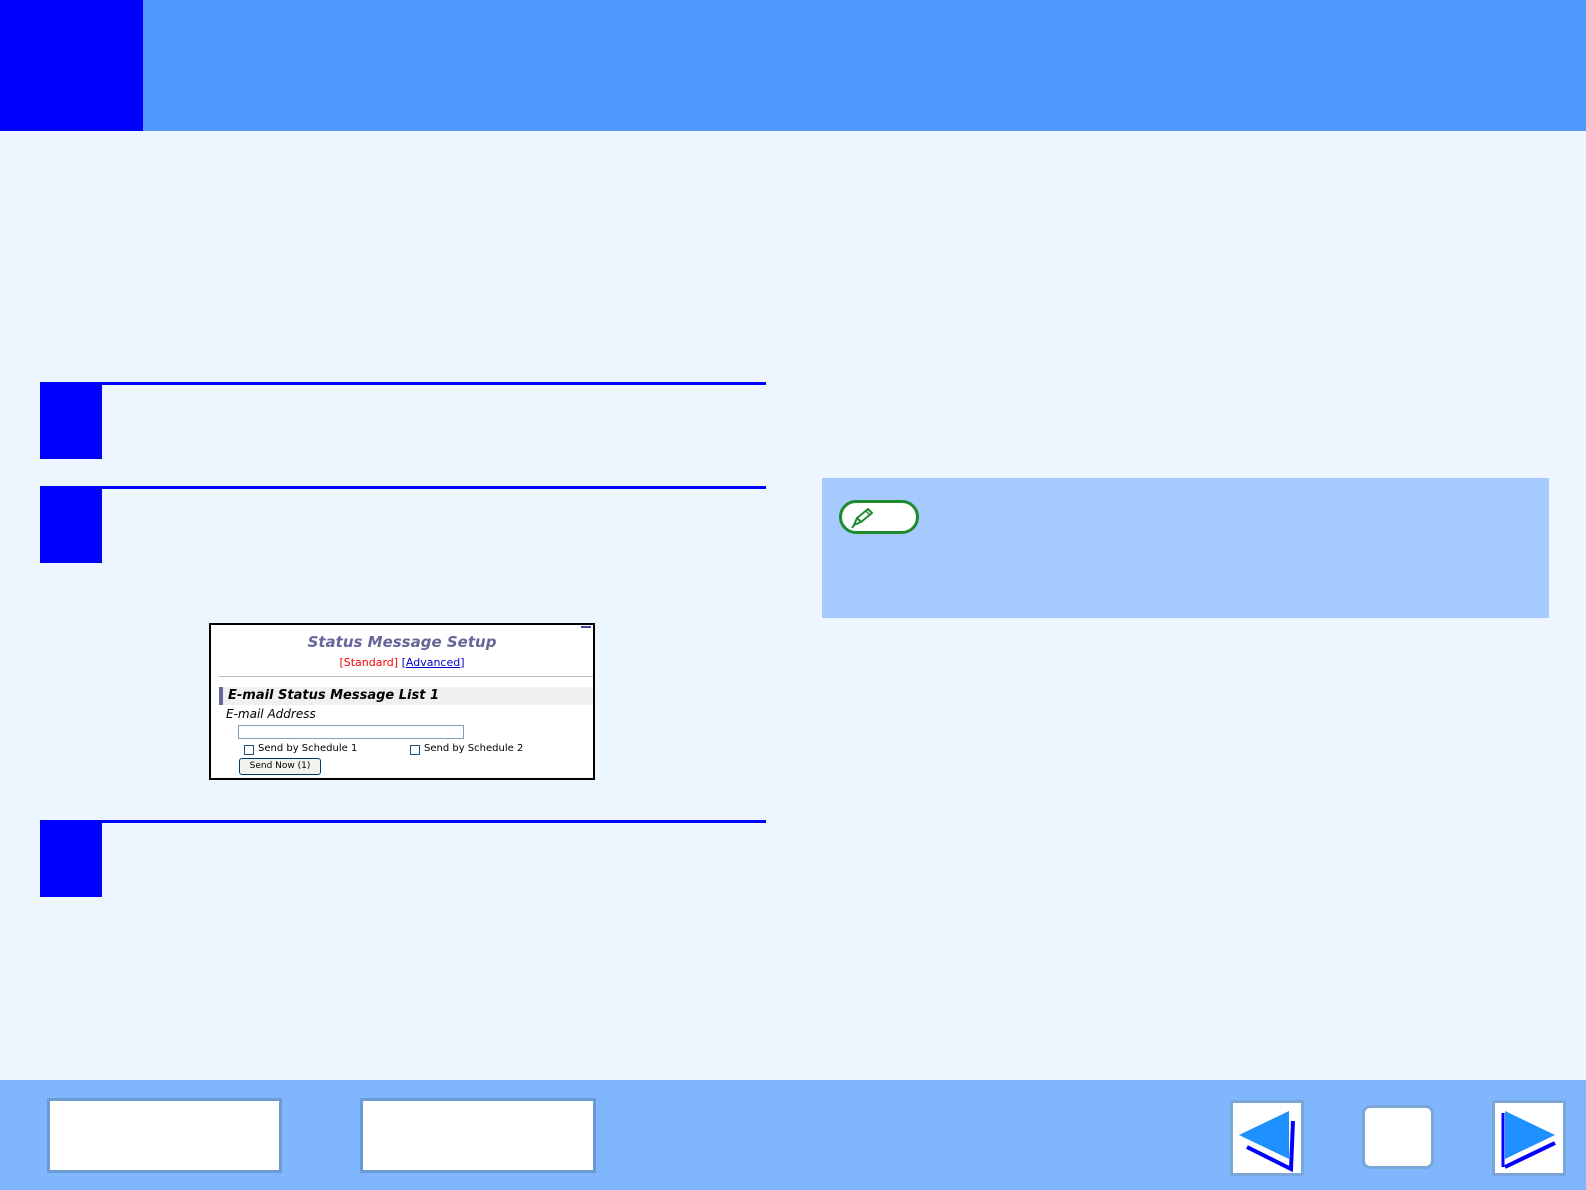  What do you see at coordinates (879, 517) in the screenshot?
I see `note-badge` at bounding box center [879, 517].